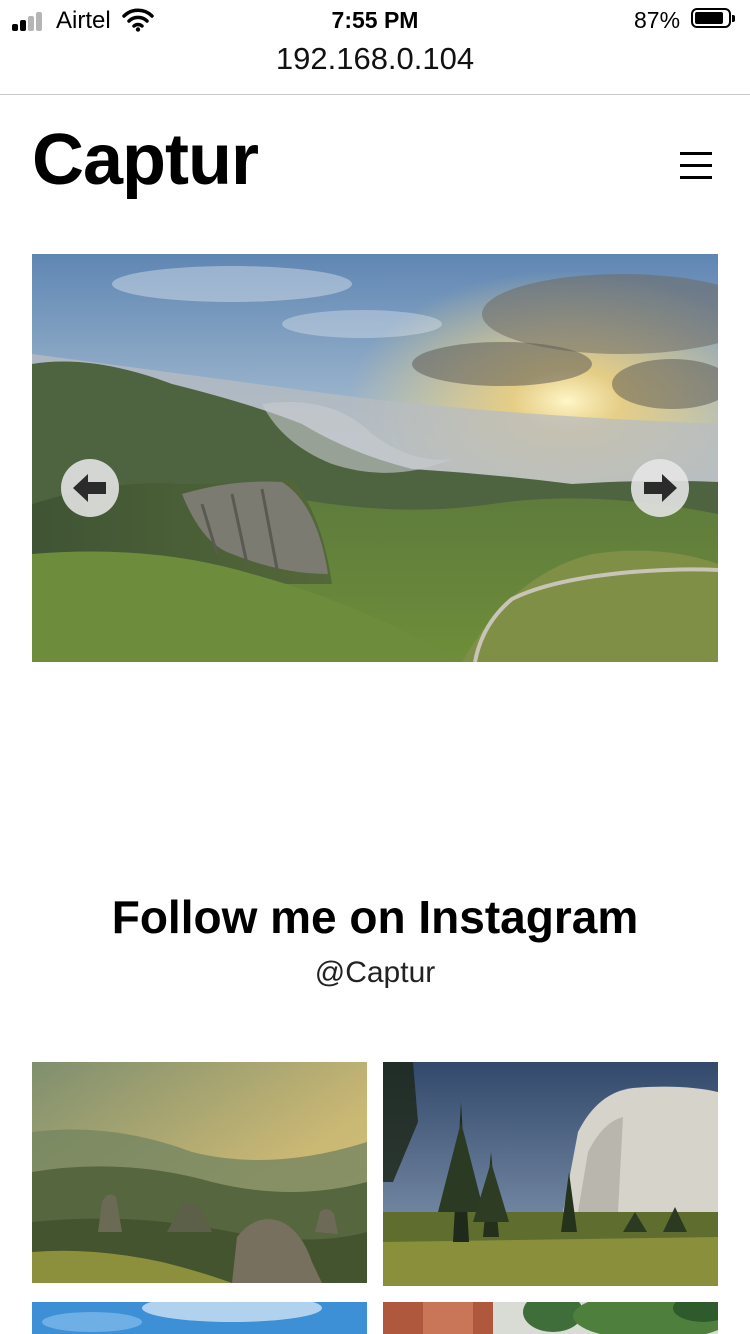 The width and height of the screenshot is (750, 1334). What do you see at coordinates (375, 94) in the screenshot?
I see `address-bar-divider` at bounding box center [375, 94].